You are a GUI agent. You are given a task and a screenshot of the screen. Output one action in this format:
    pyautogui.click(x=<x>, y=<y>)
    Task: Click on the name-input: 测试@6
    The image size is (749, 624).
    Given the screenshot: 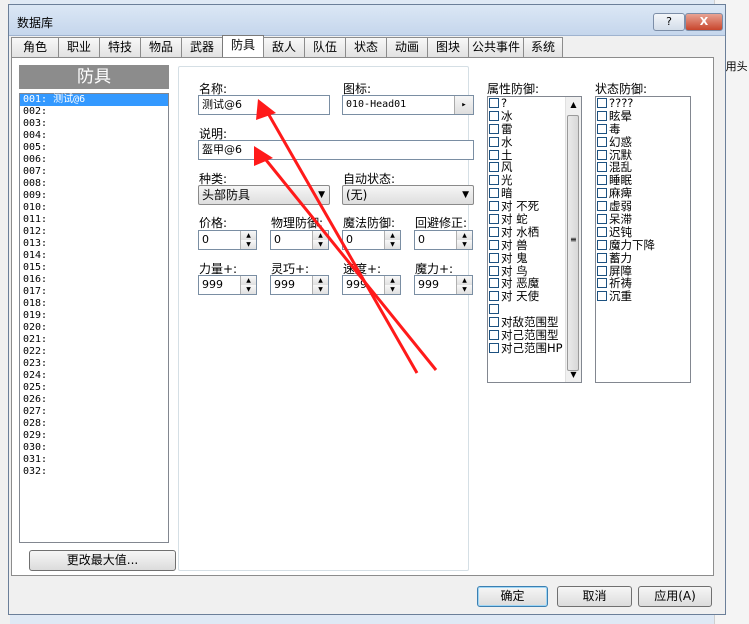 What is the action you would take?
    pyautogui.click(x=264, y=105)
    